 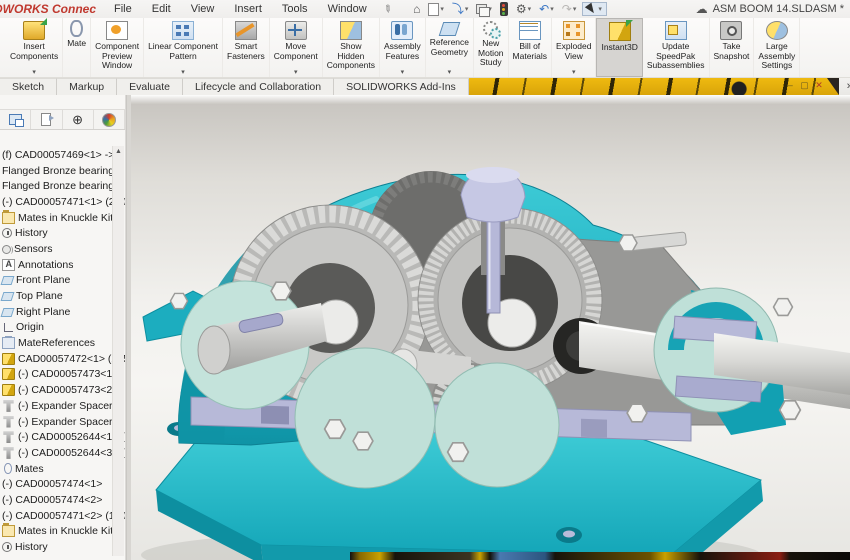 What do you see at coordinates (123, 9) in the screenshot?
I see `menu-item: File` at bounding box center [123, 9].